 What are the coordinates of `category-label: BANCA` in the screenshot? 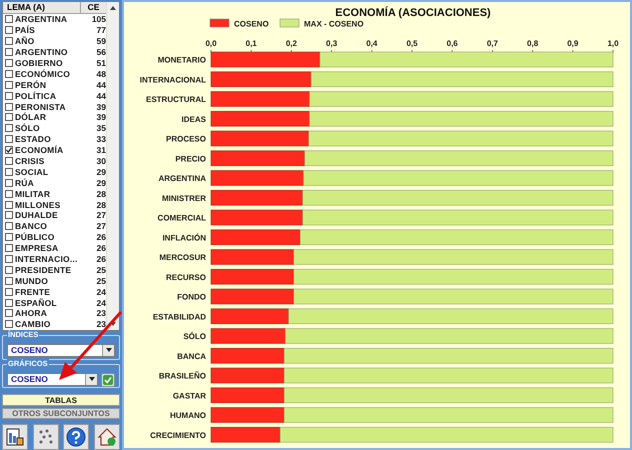 It's located at (191, 356).